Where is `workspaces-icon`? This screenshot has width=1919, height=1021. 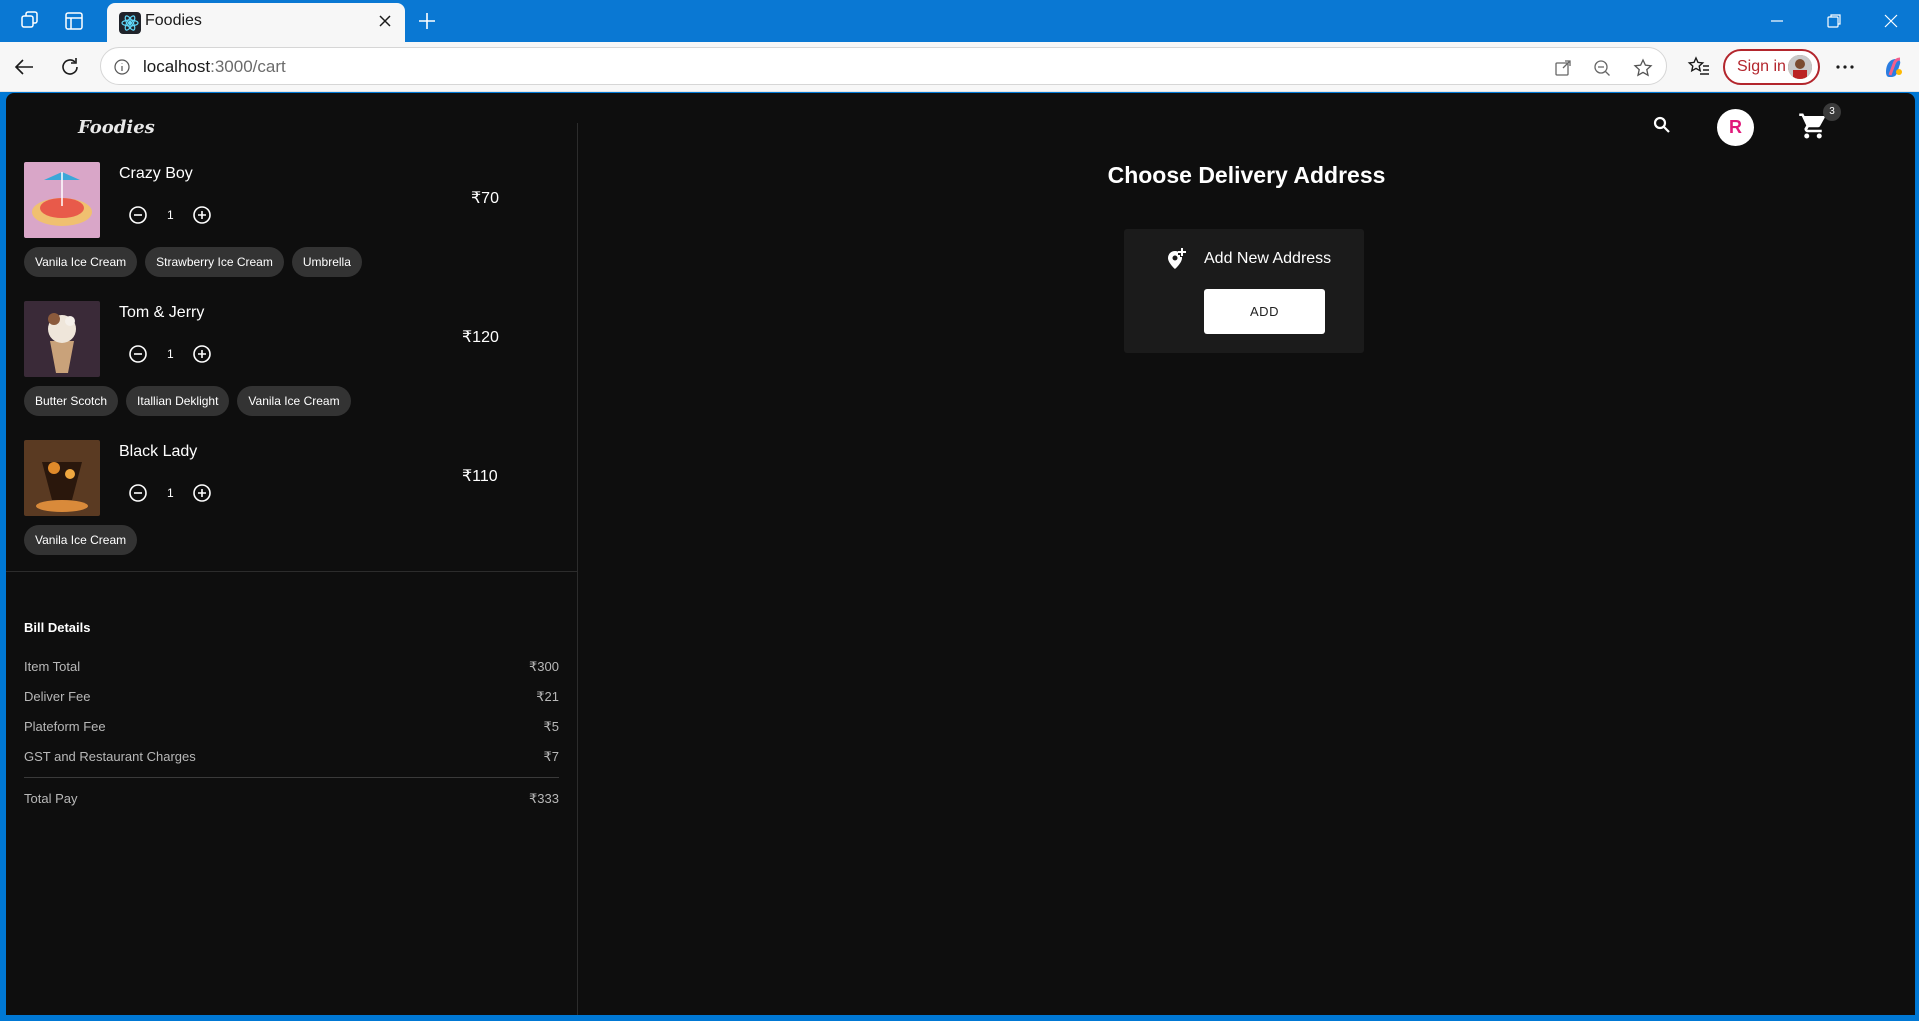
workspaces-icon is located at coordinates (30, 21).